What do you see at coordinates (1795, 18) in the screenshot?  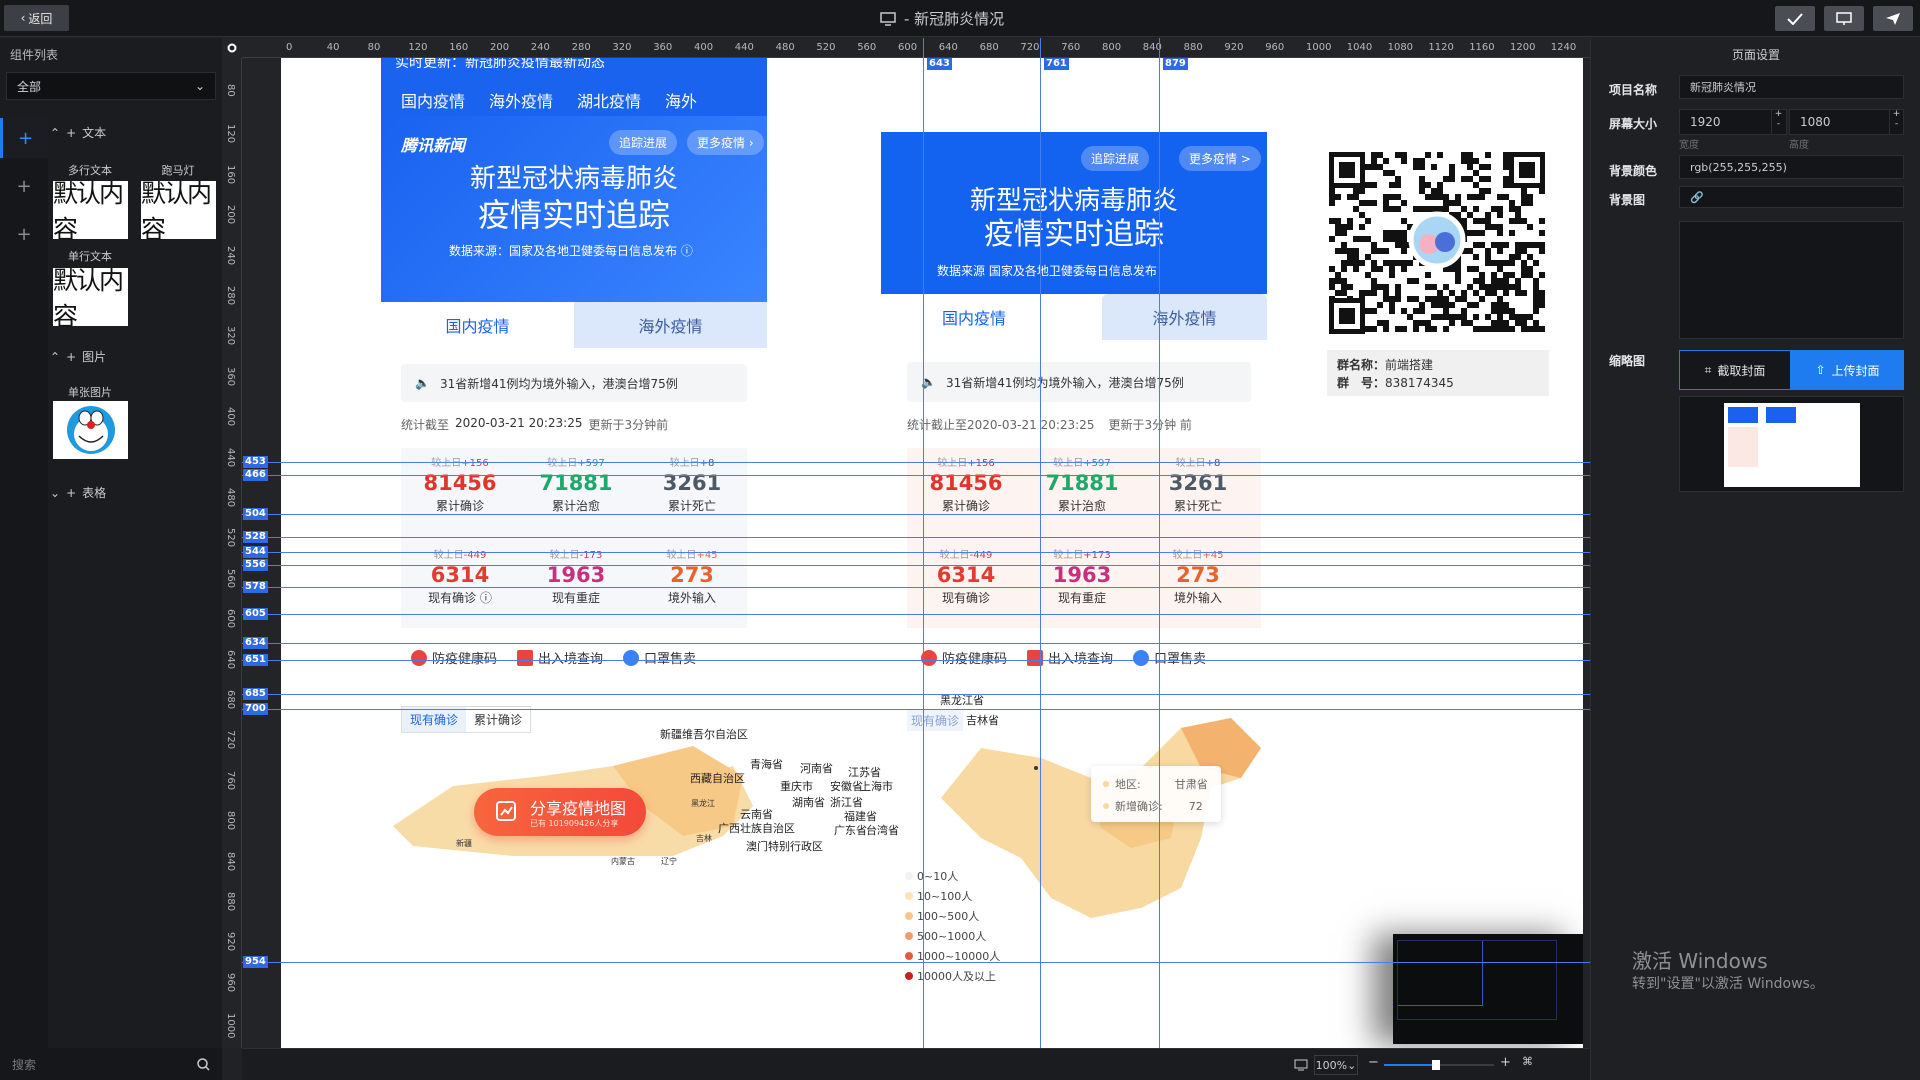 I see `save-button` at bounding box center [1795, 18].